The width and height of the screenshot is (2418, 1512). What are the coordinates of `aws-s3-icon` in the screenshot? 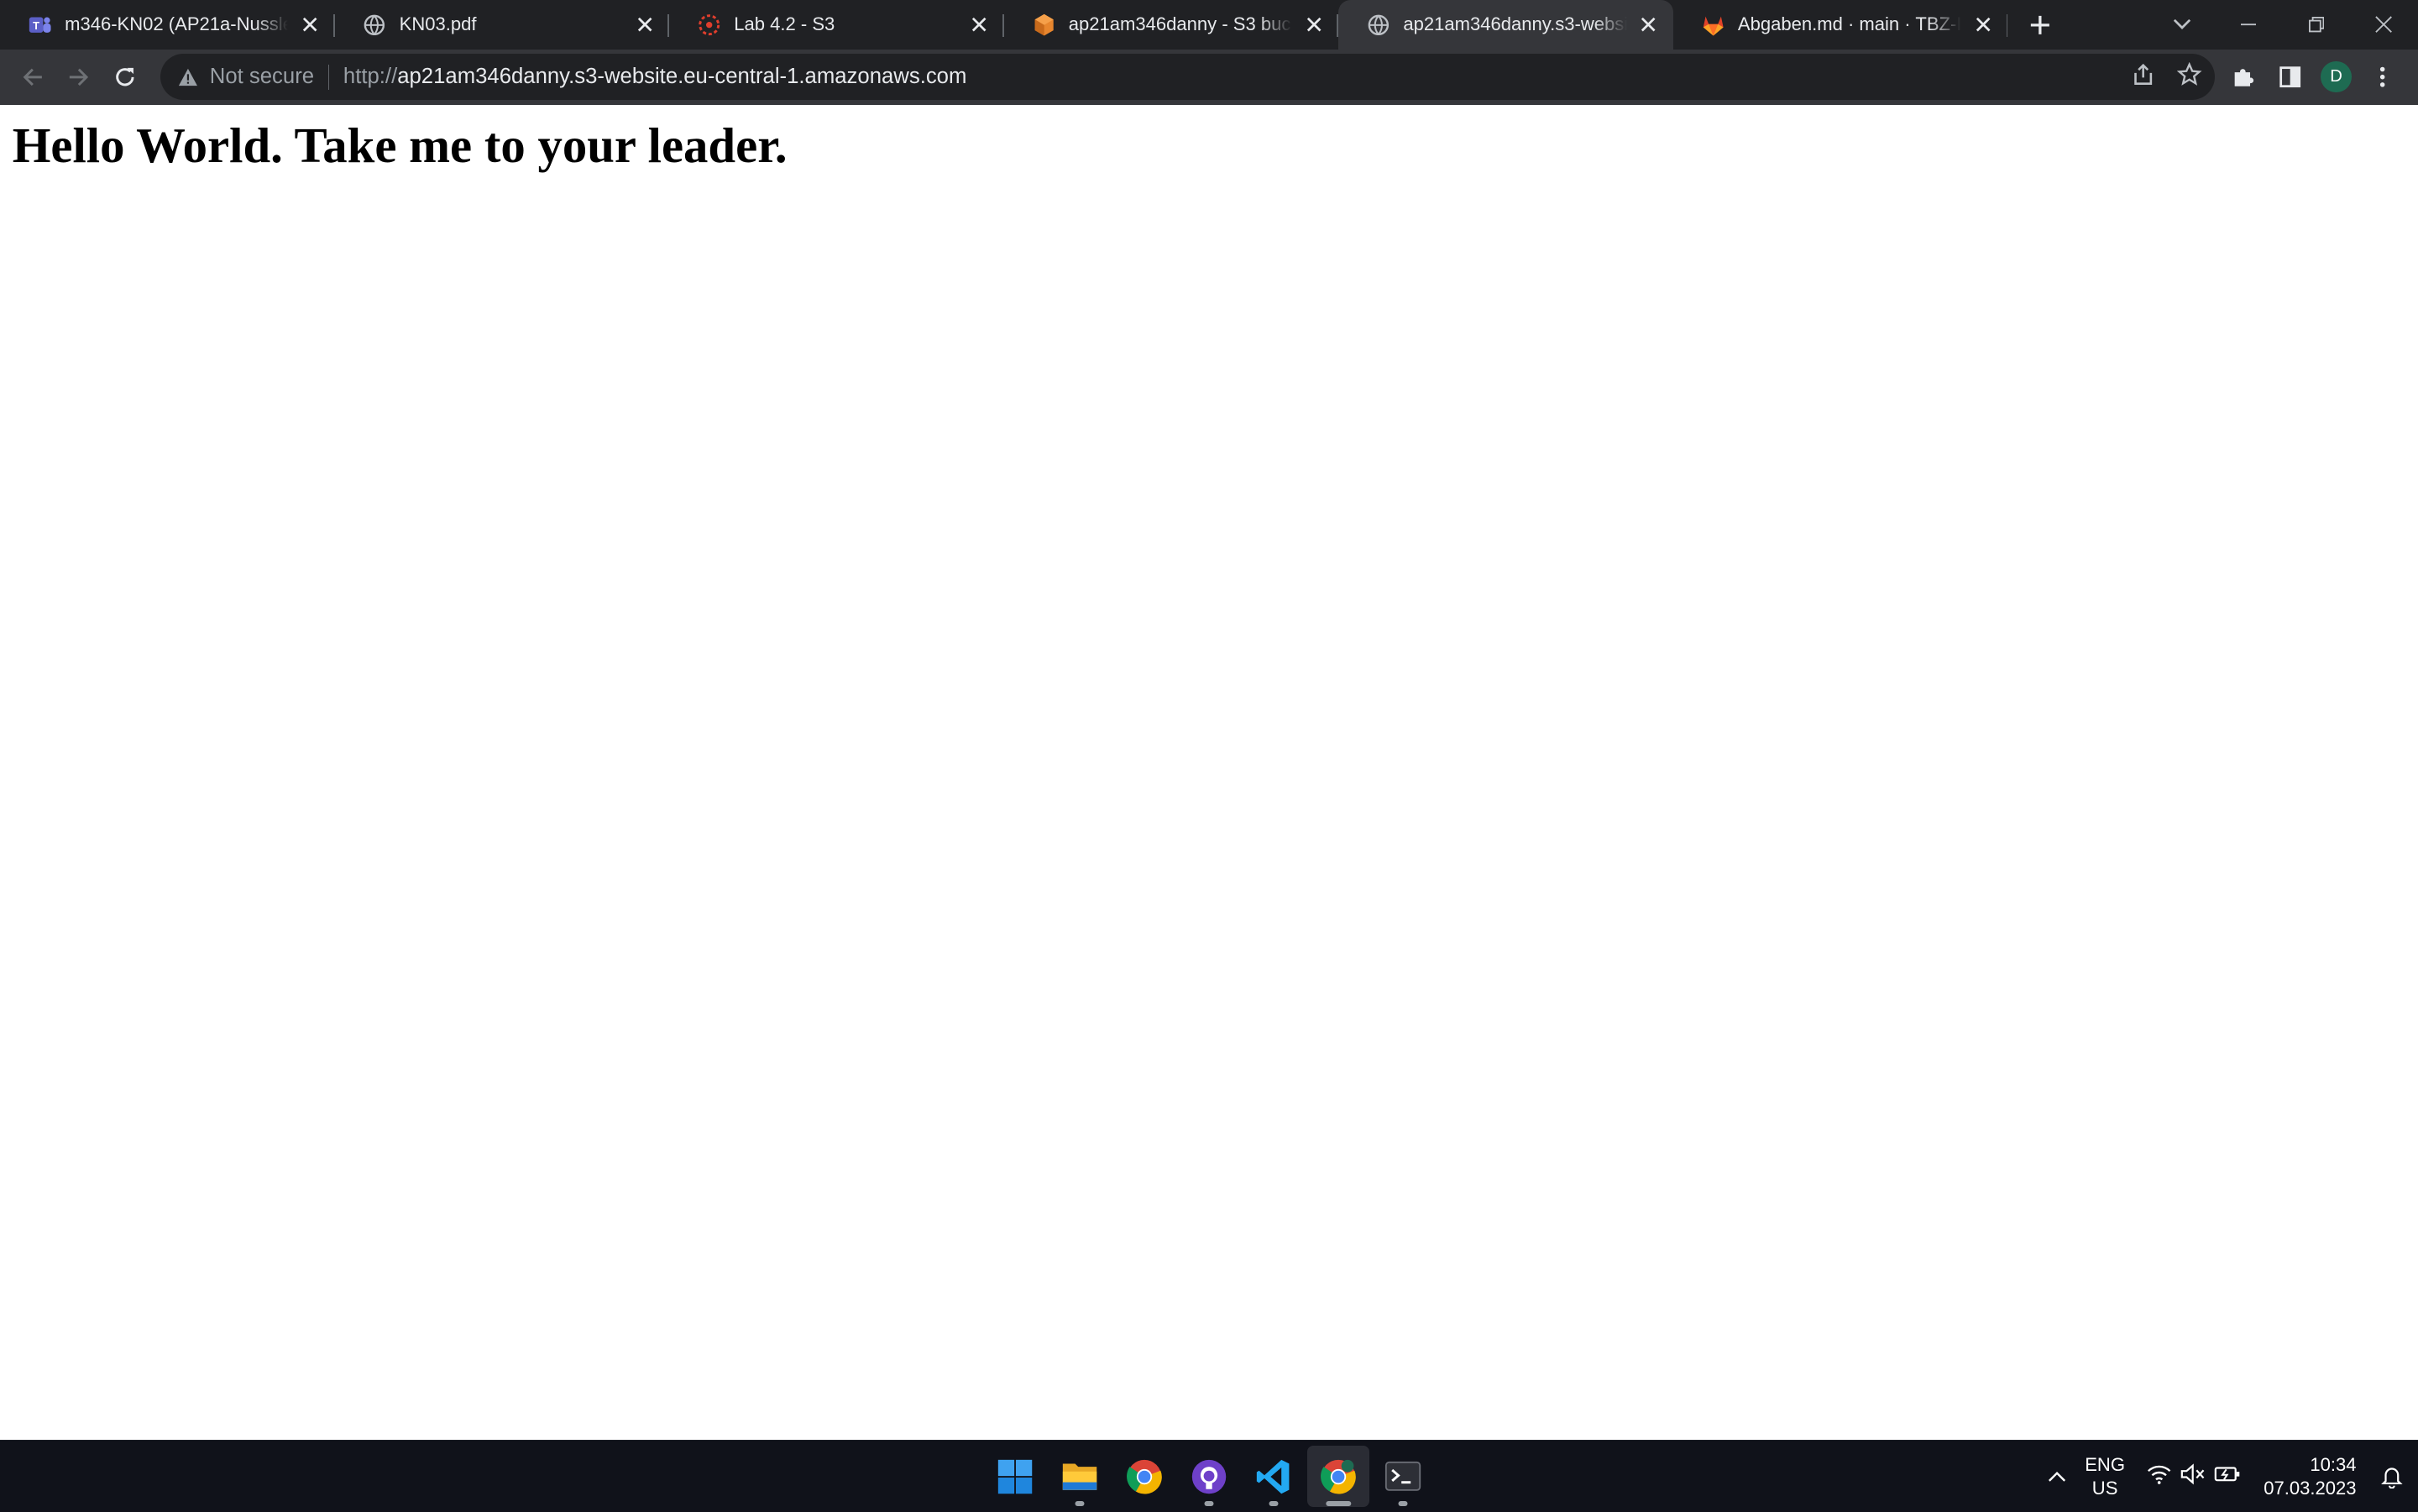 It's located at (1044, 25).